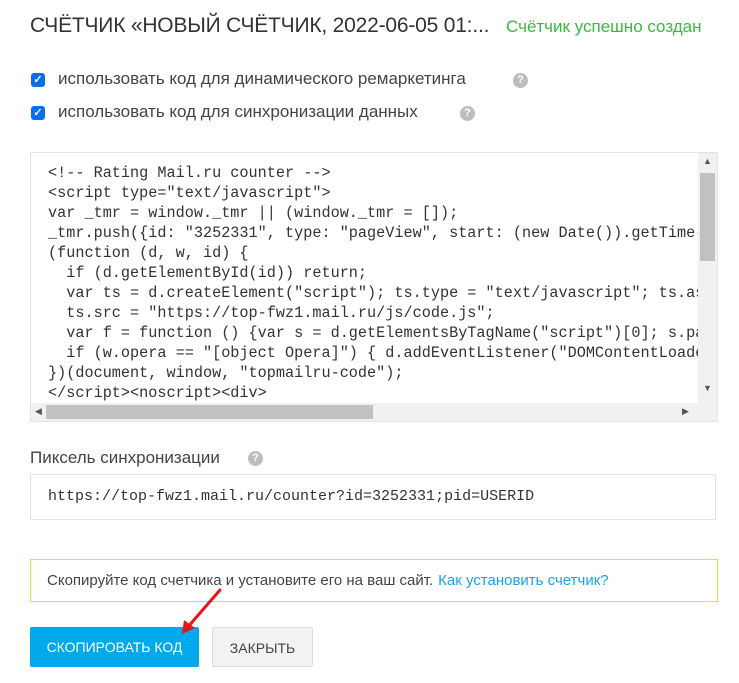 This screenshot has height=683, width=739. I want to click on vertical-scrollbar: ▲ ▼, so click(707, 278).